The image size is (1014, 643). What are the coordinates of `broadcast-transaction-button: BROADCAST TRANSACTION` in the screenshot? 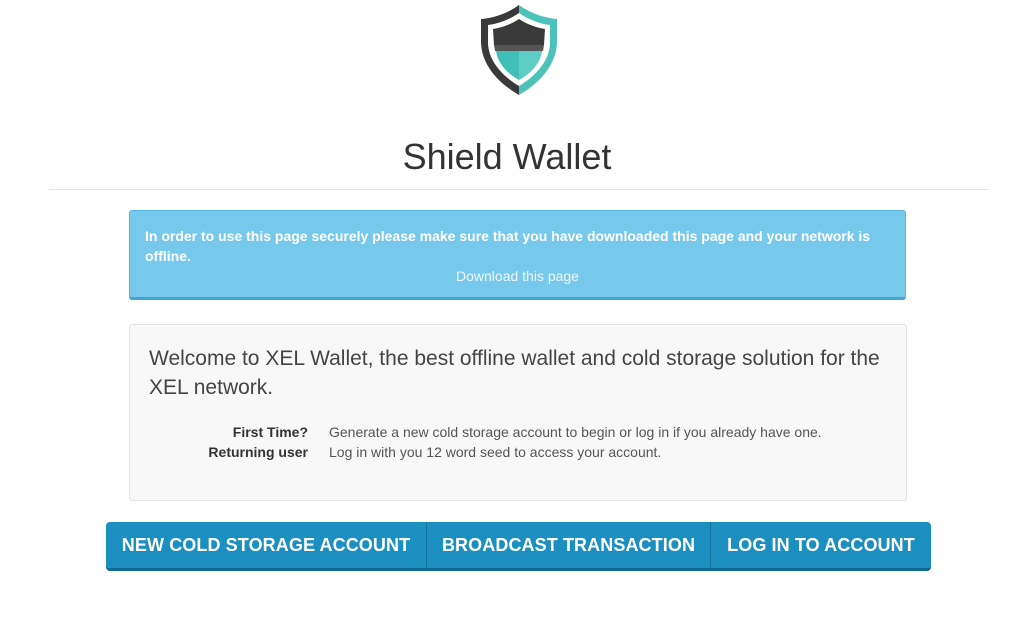 It's located at (569, 545).